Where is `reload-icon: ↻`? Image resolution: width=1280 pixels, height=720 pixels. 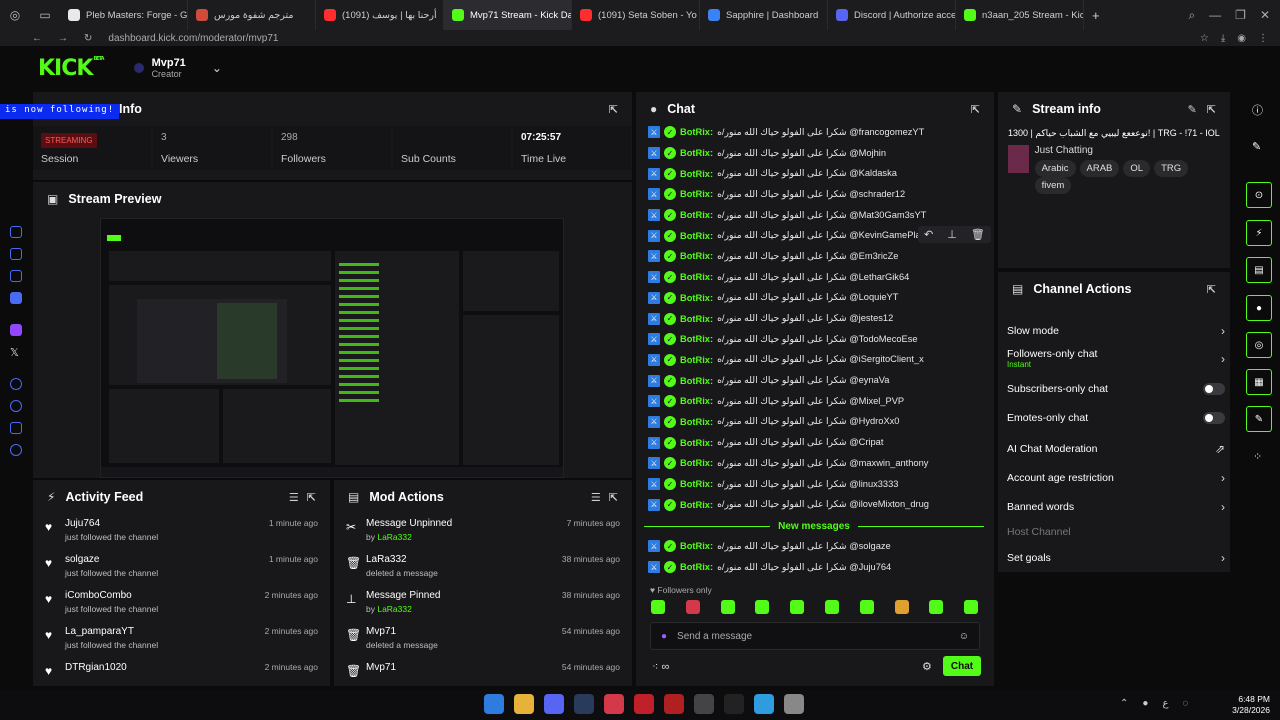
reload-icon: ↻ is located at coordinates (88, 38).